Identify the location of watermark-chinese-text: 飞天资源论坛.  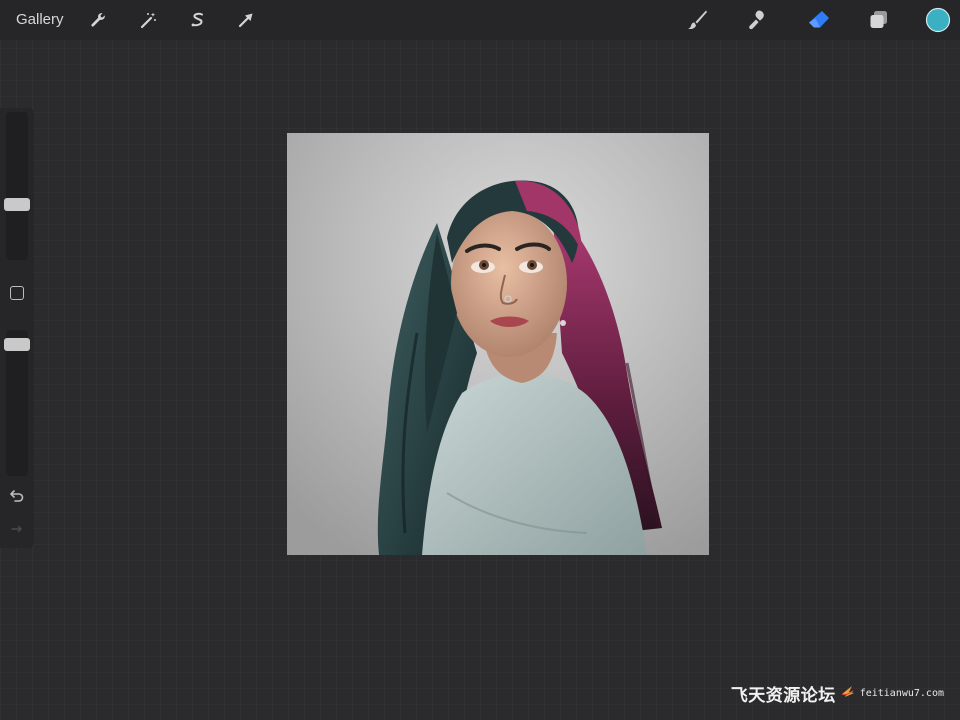
(783, 696).